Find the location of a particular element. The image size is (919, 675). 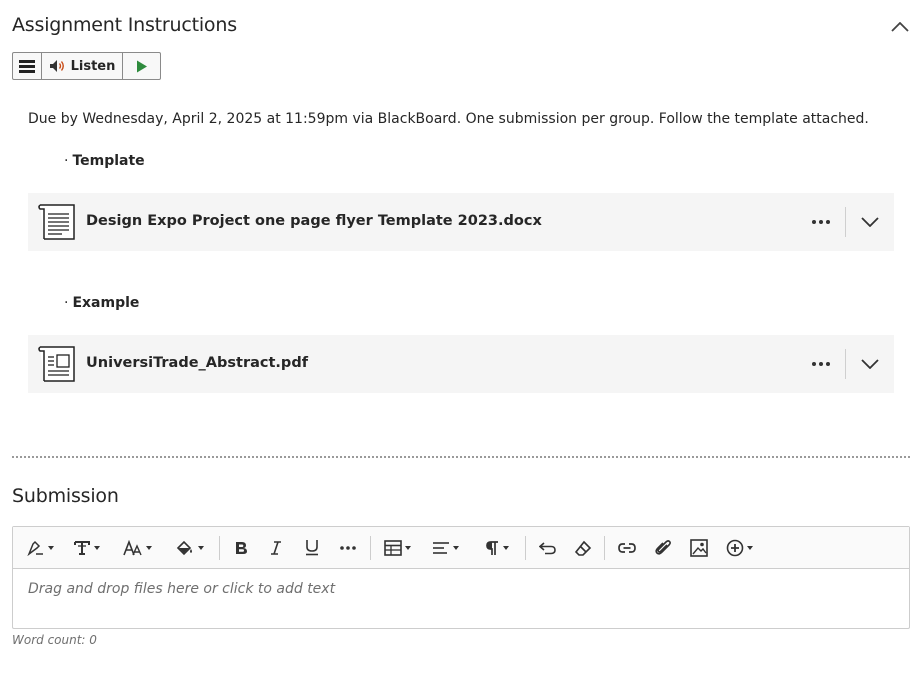

menu-icon is located at coordinates (27, 66).